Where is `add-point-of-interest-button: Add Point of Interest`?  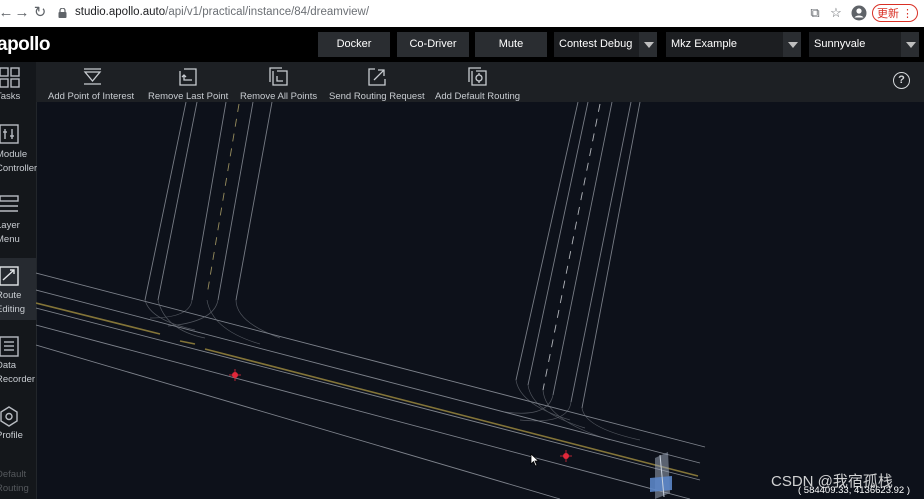 add-point-of-interest-button: Add Point of Interest is located at coordinates (94, 82).